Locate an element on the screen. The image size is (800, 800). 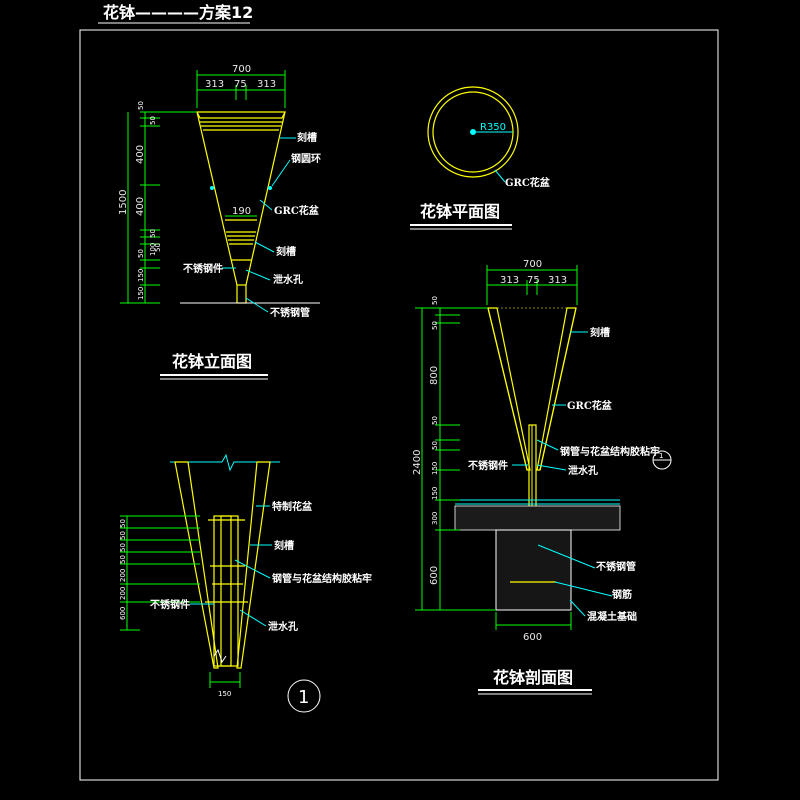
elev-note-groove: 刻槽 is located at coordinates (307, 137).